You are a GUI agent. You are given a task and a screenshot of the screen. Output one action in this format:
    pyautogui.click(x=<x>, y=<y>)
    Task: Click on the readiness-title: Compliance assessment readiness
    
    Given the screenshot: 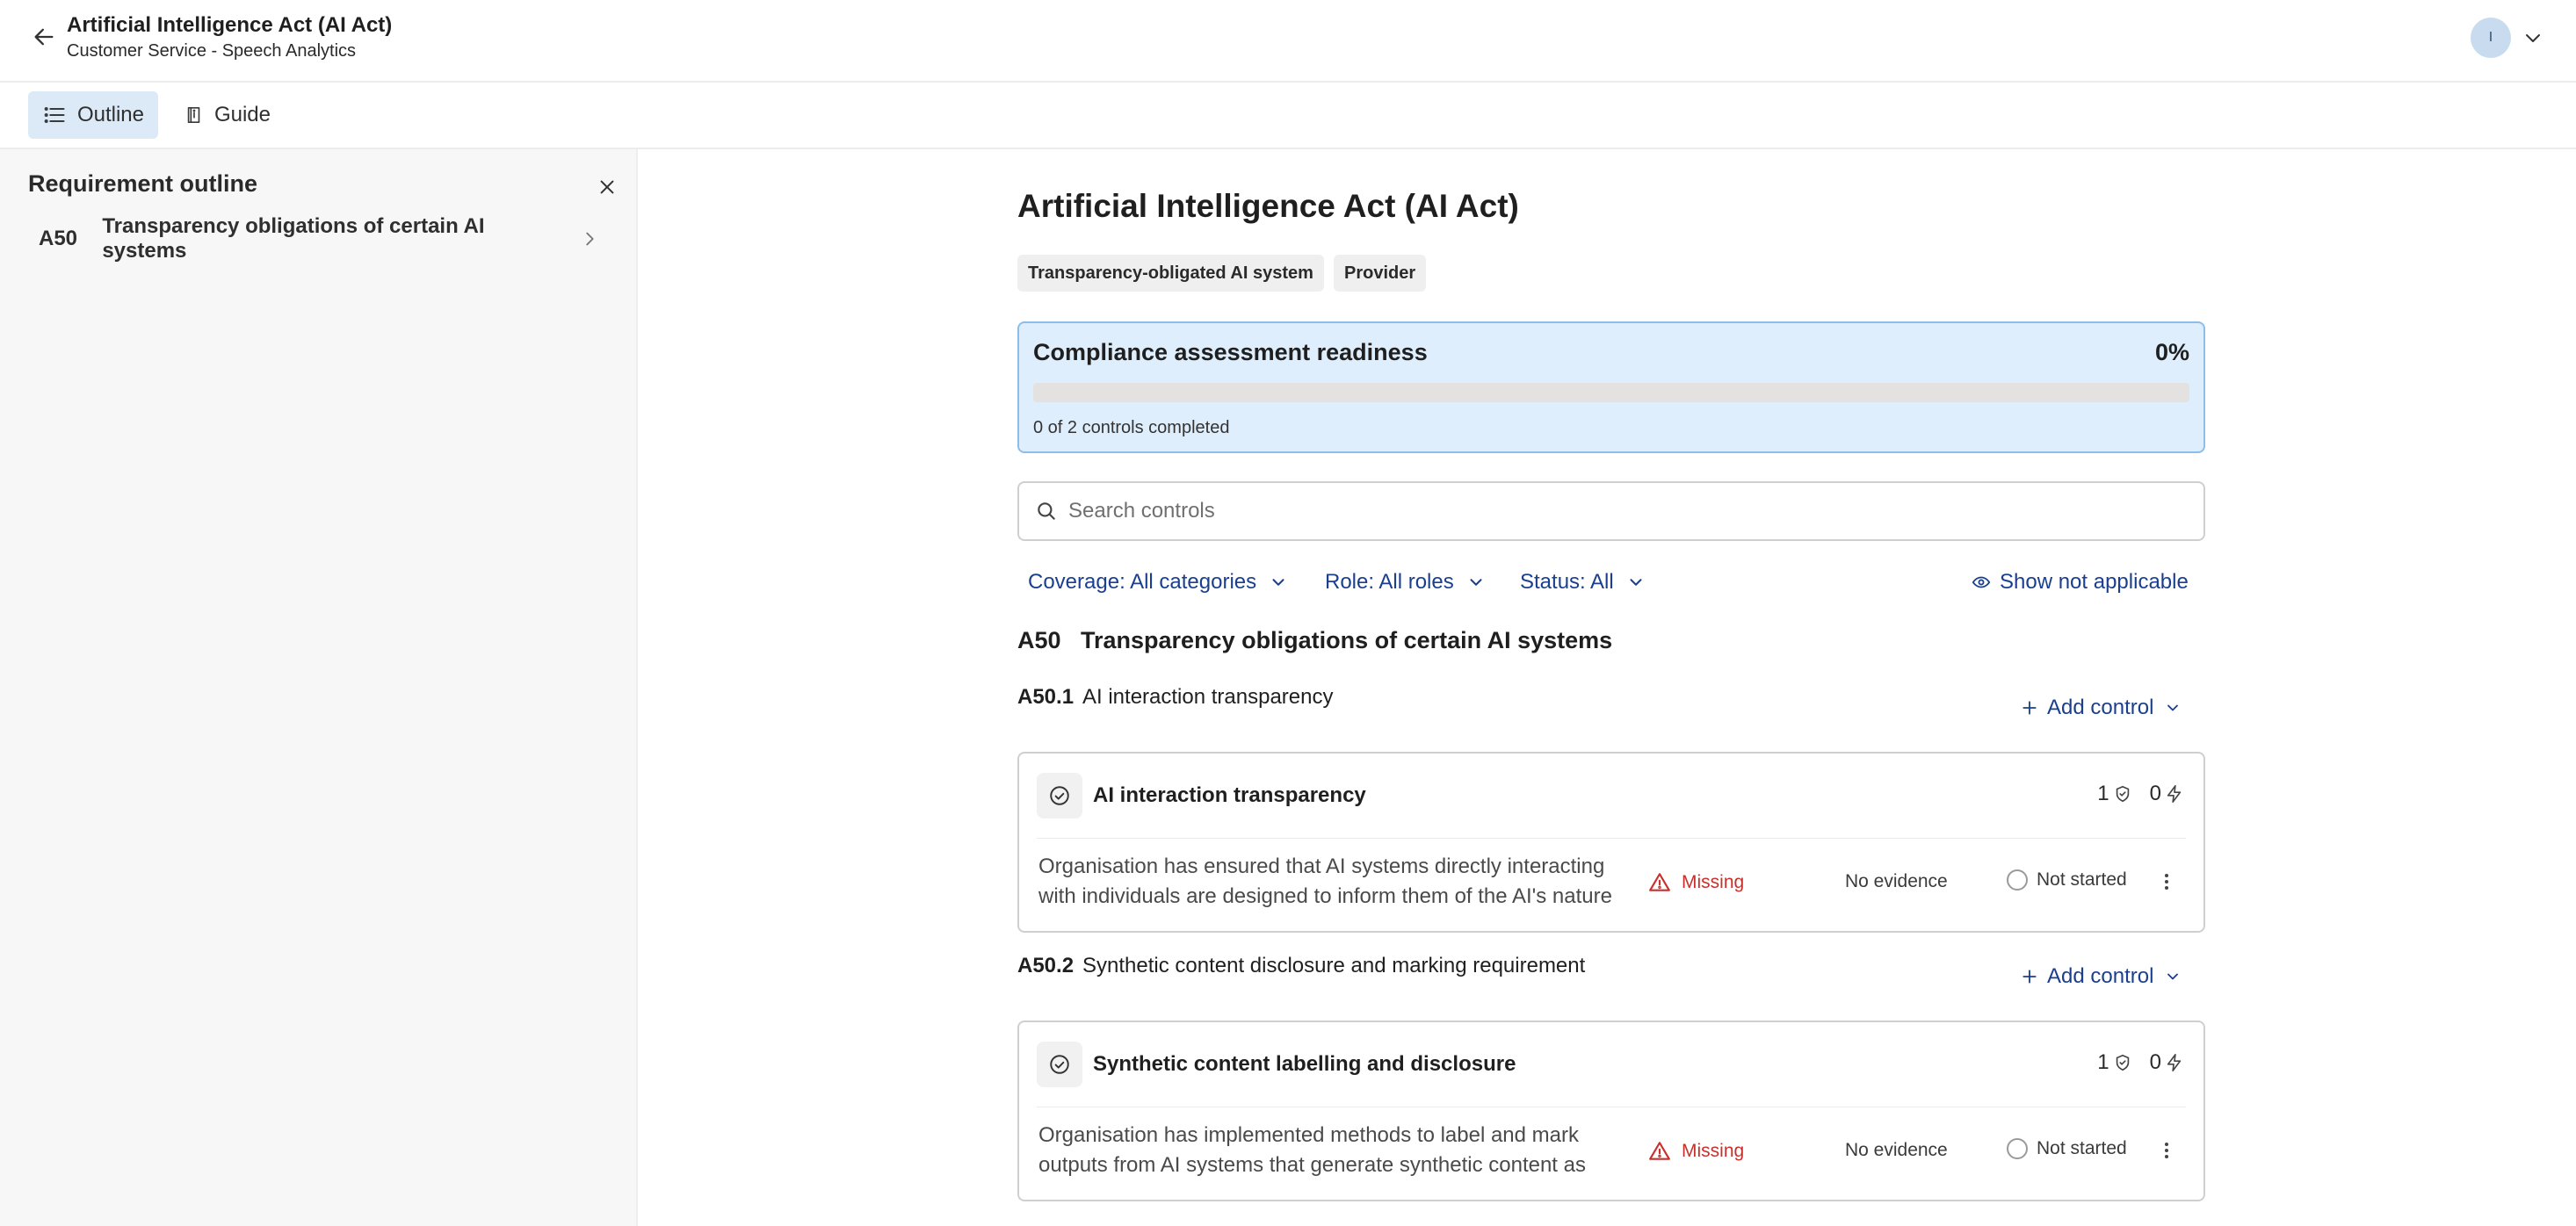 What is the action you would take?
    pyautogui.click(x=1230, y=352)
    